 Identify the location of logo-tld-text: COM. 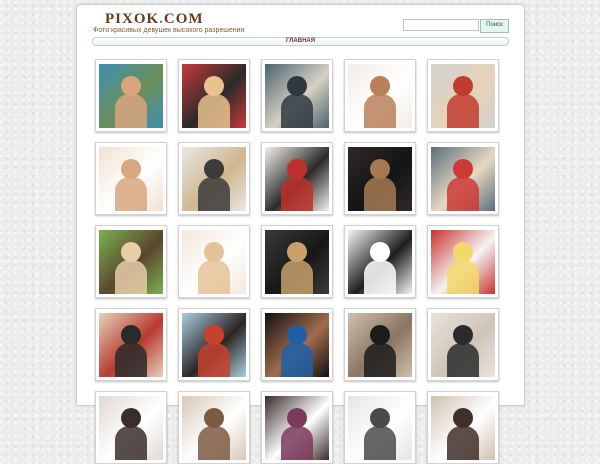
(183, 19).